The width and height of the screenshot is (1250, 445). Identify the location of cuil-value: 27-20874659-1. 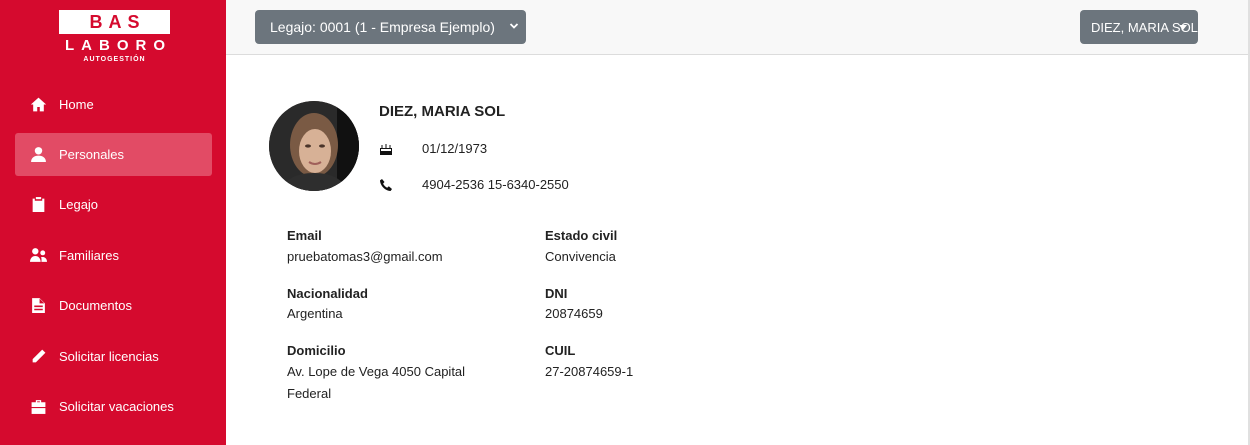
(589, 371).